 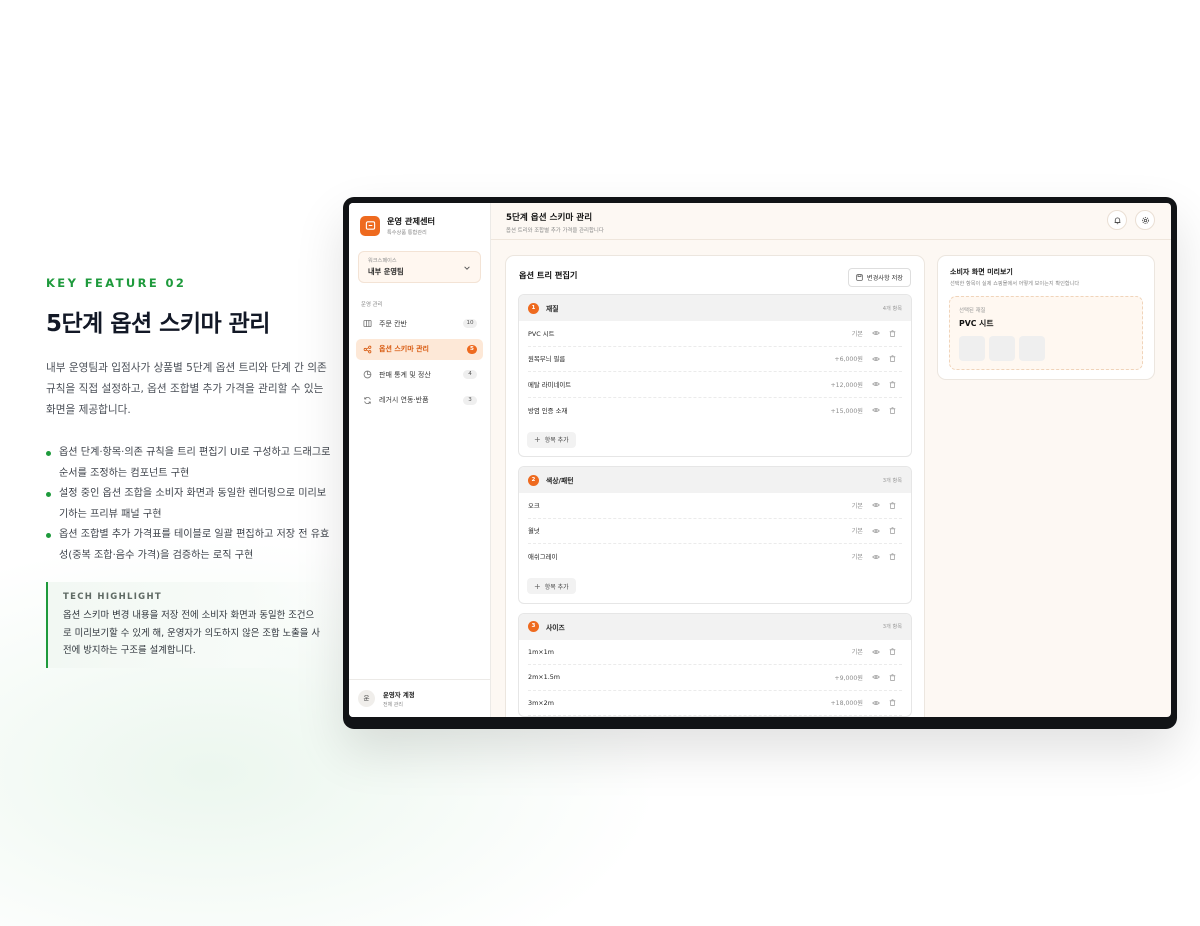 What do you see at coordinates (560, 481) in the screenshot?
I see `option-group-name: 색상/패턴` at bounding box center [560, 481].